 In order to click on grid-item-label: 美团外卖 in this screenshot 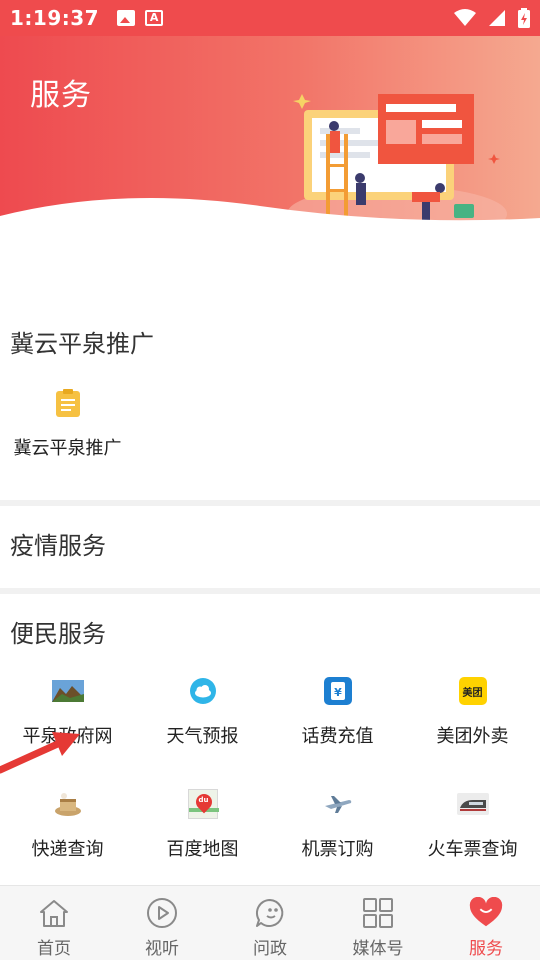, I will do `click(472, 736)`.